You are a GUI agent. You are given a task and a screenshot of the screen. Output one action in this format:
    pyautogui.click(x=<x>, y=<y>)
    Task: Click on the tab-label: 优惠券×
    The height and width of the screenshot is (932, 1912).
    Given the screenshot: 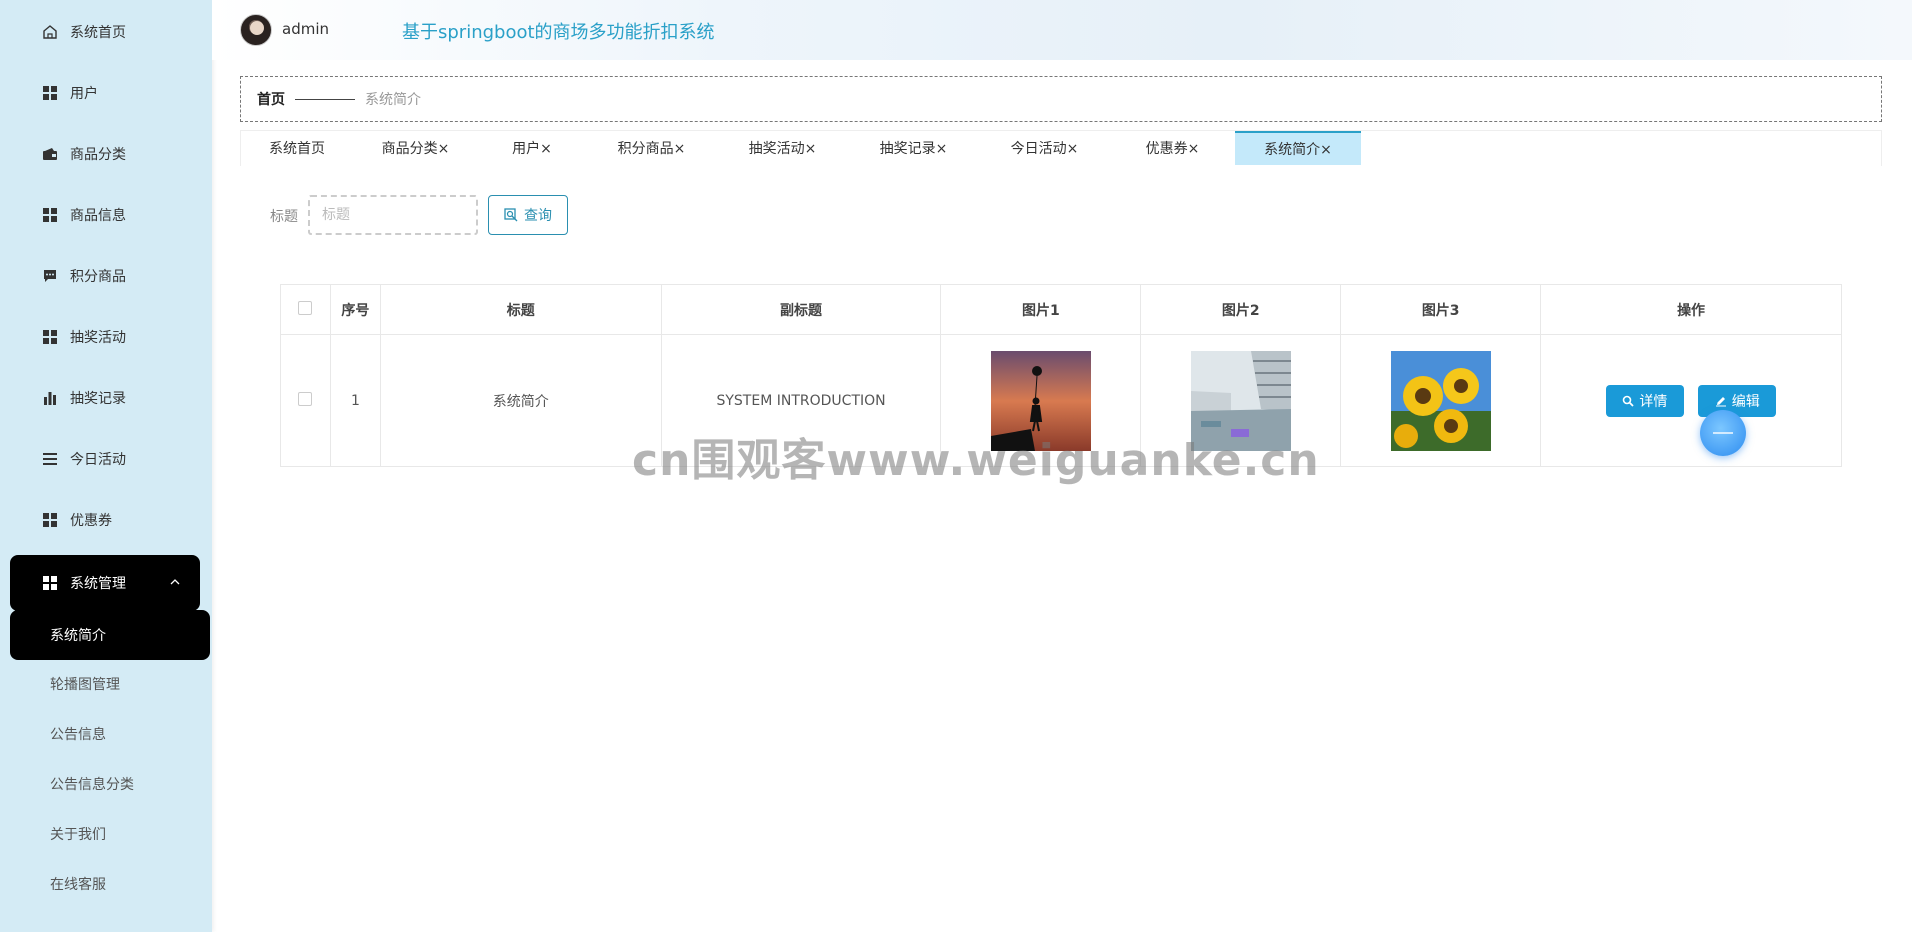 What is the action you would take?
    pyautogui.click(x=1172, y=149)
    